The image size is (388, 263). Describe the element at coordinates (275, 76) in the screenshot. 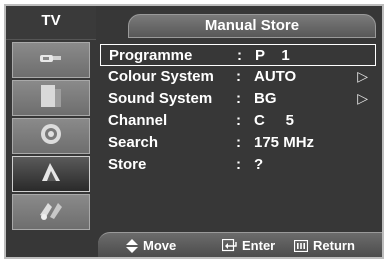

I see `row-value: AUTO` at that location.